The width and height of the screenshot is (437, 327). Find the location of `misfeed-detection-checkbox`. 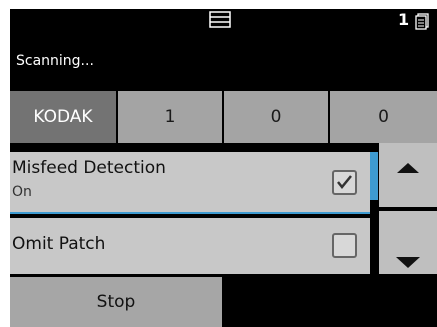

misfeed-detection-checkbox is located at coordinates (344, 182).